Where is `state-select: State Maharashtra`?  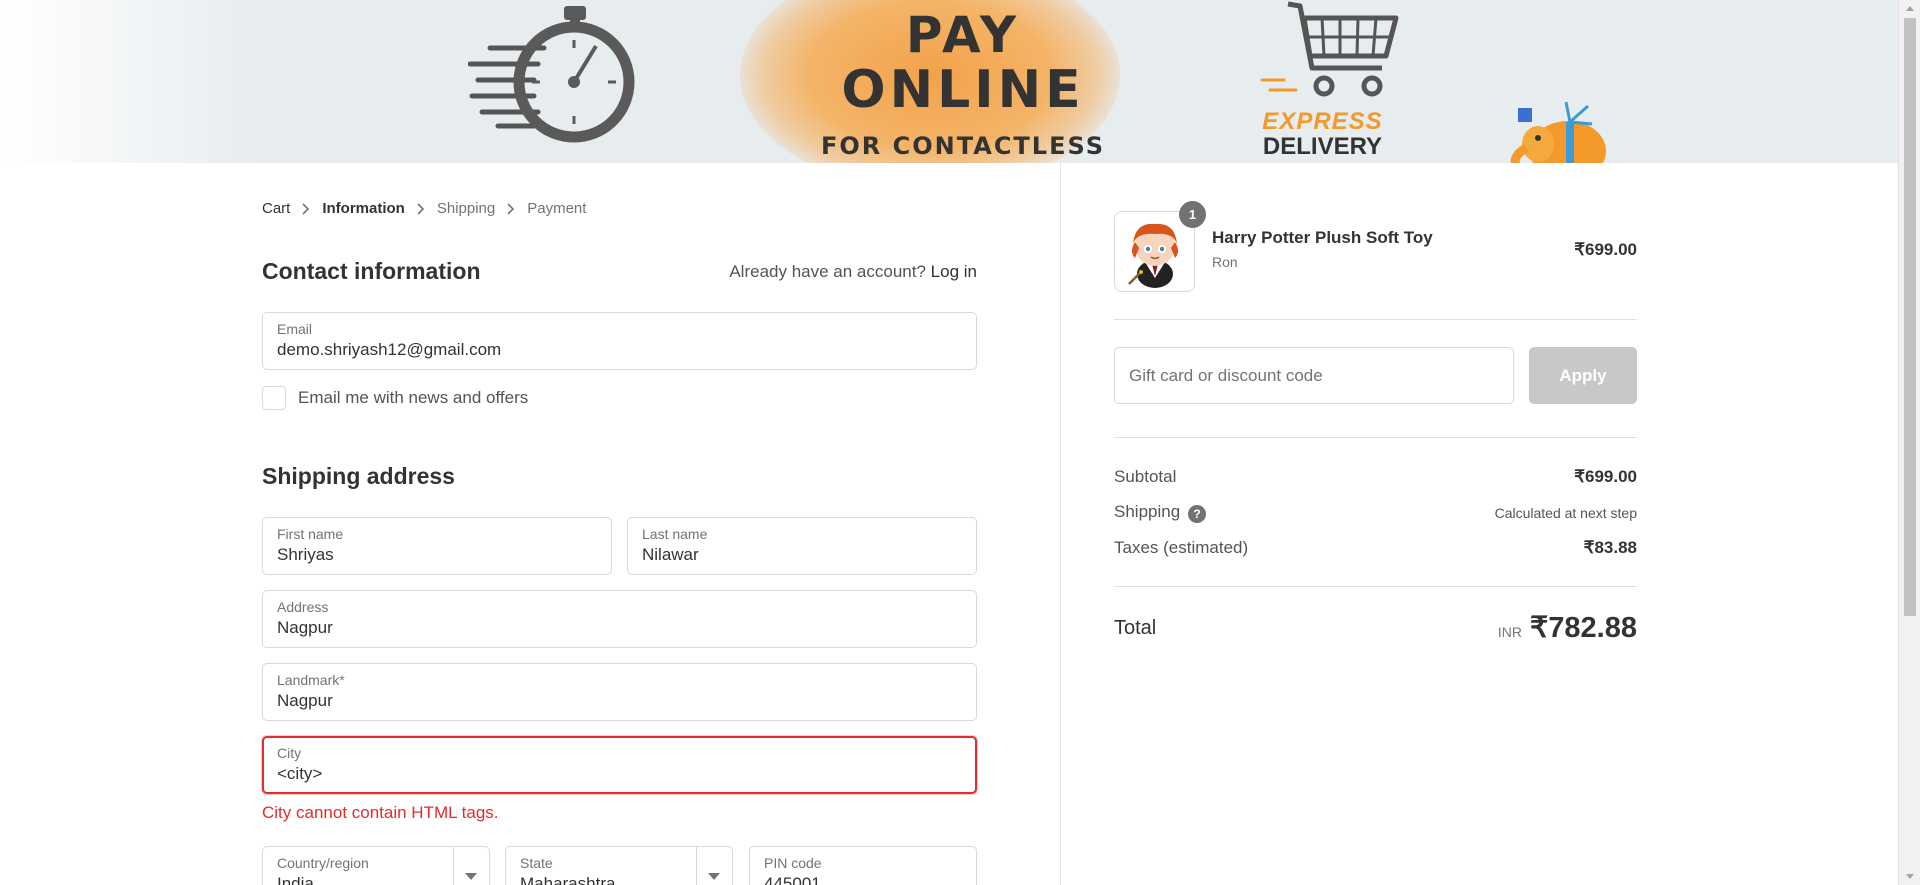 state-select: State Maharashtra is located at coordinates (619, 865).